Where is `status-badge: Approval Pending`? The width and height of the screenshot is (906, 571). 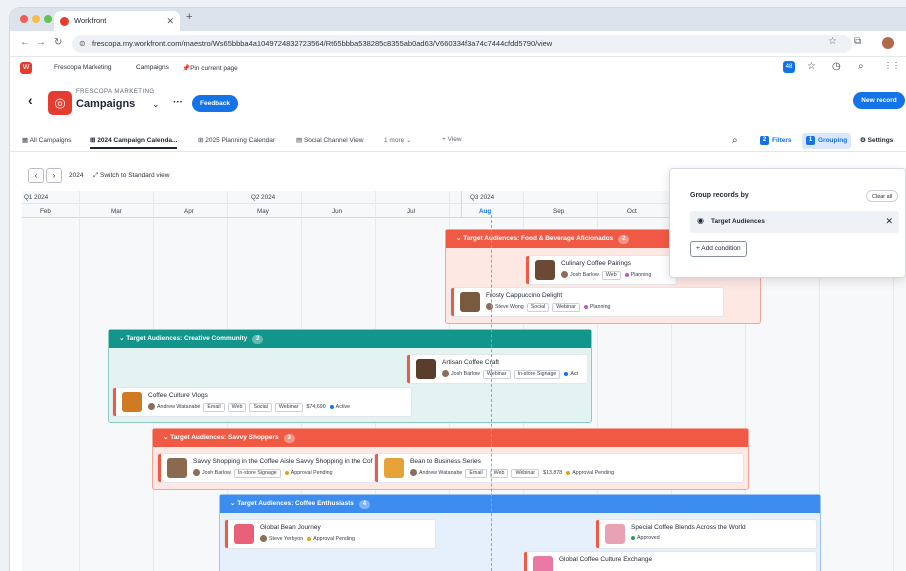 status-badge: Approval Pending is located at coordinates (334, 538).